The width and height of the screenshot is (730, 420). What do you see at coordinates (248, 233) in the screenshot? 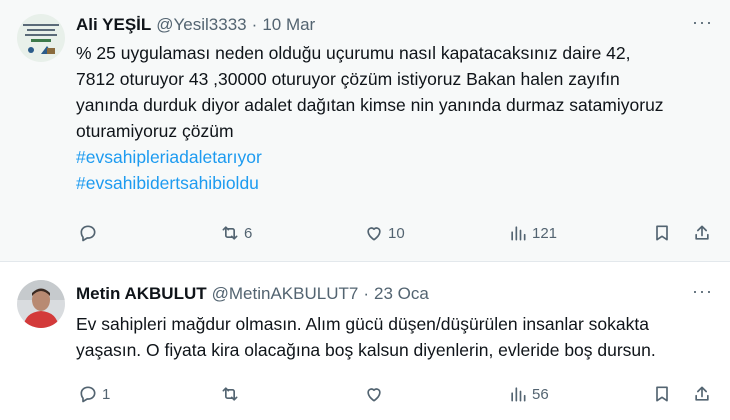
I see `retweet-count: 6` at bounding box center [248, 233].